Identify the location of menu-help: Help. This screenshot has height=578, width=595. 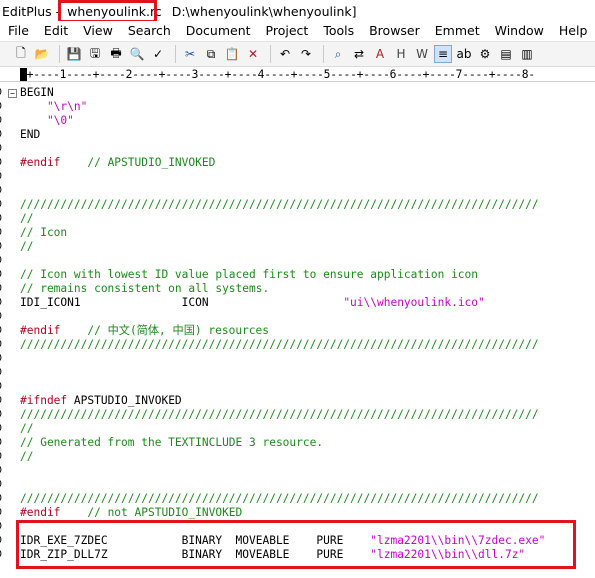
(573, 30).